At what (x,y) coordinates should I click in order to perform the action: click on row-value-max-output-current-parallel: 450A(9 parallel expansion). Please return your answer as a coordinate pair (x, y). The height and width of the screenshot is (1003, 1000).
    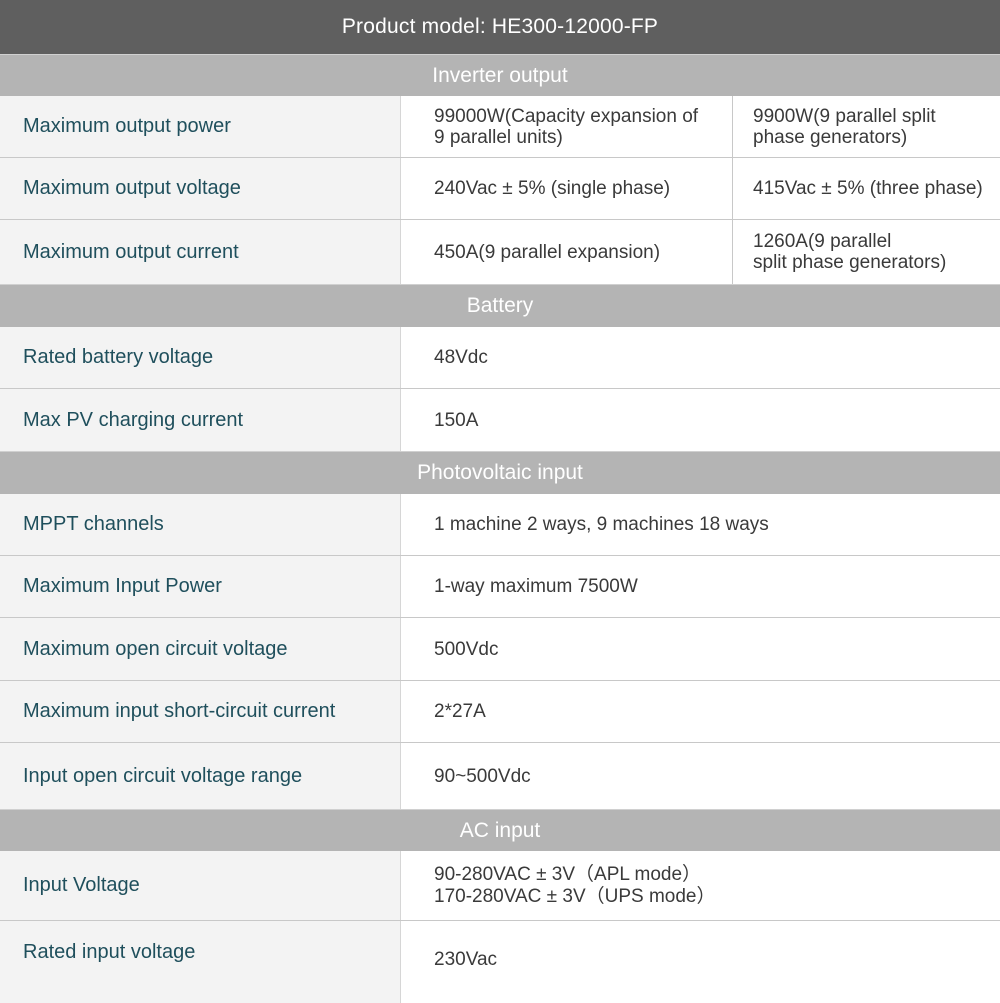
    Looking at the image, I should click on (567, 252).